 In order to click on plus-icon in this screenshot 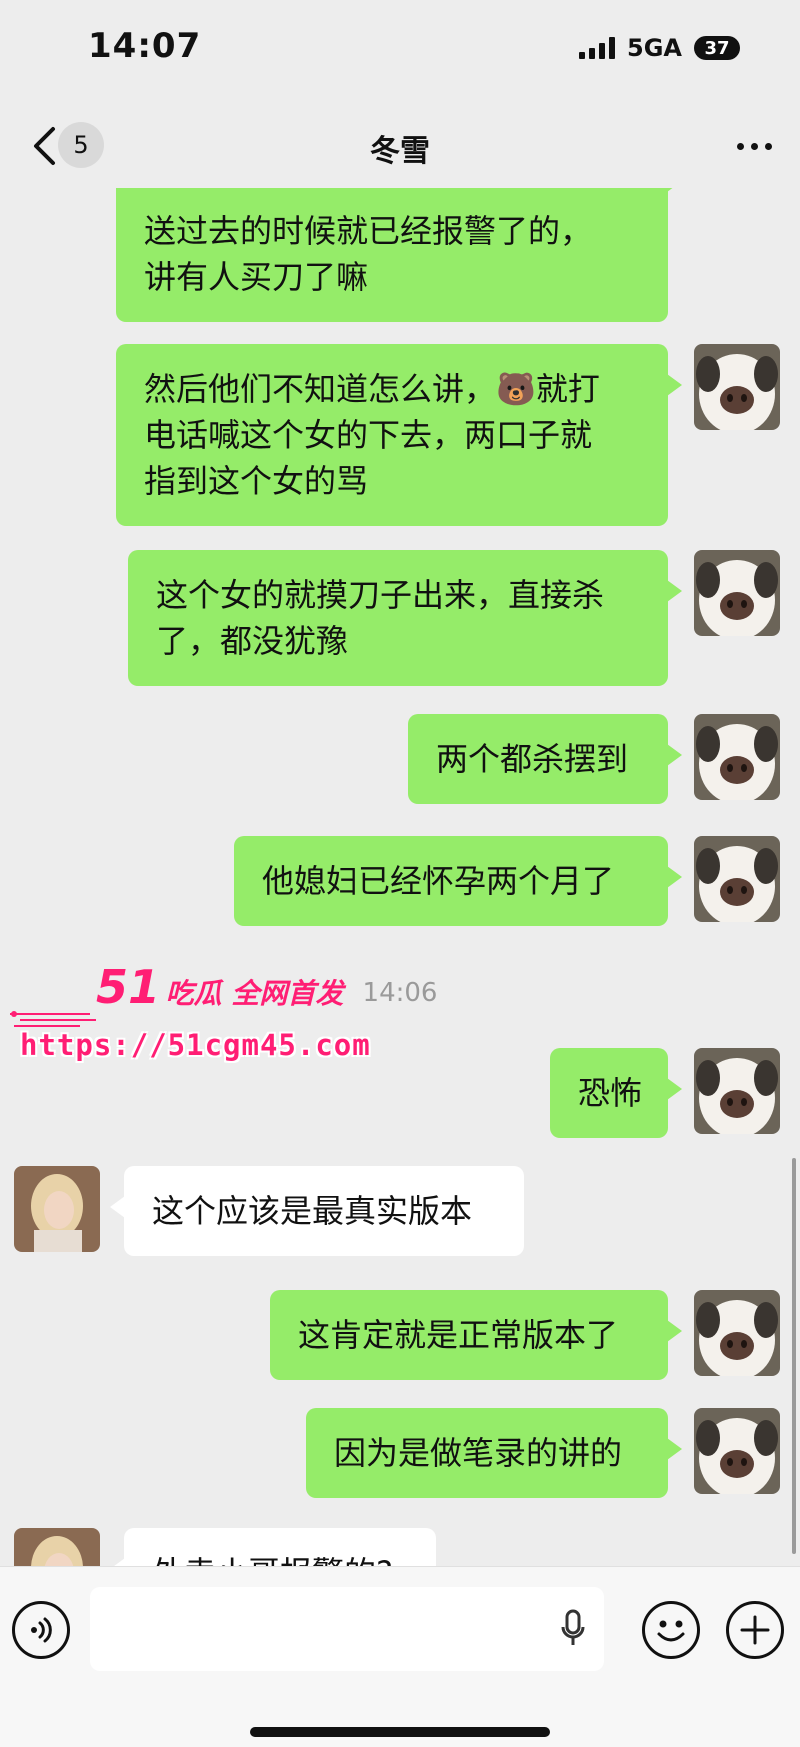, I will do `click(755, 1630)`.